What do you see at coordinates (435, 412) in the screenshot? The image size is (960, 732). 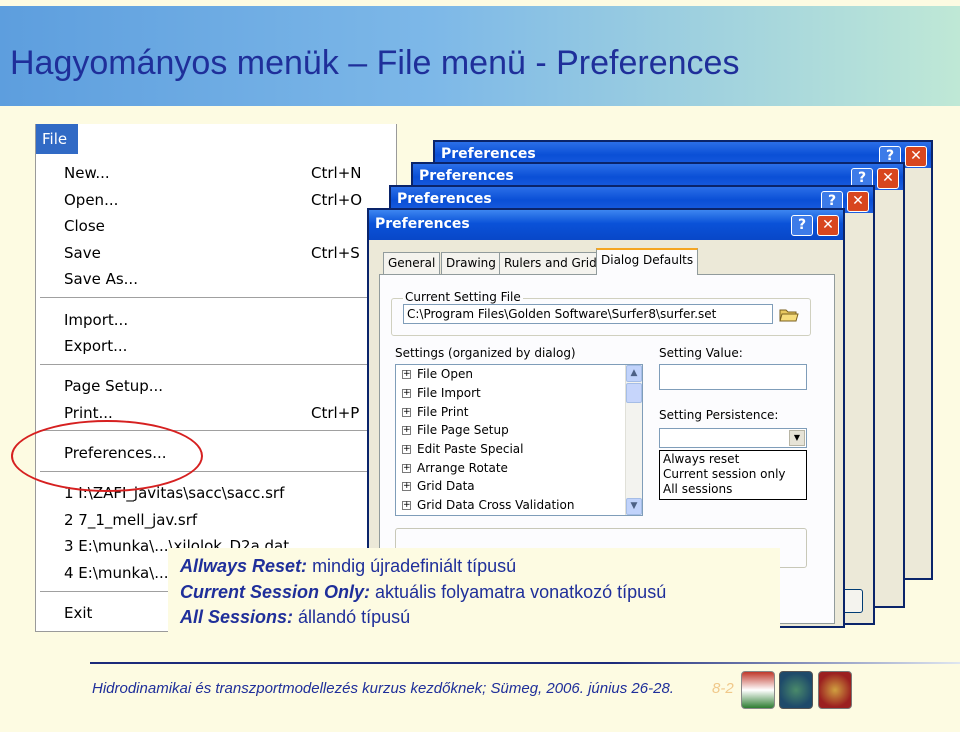 I see `tree-item-file-print: + File Print` at bounding box center [435, 412].